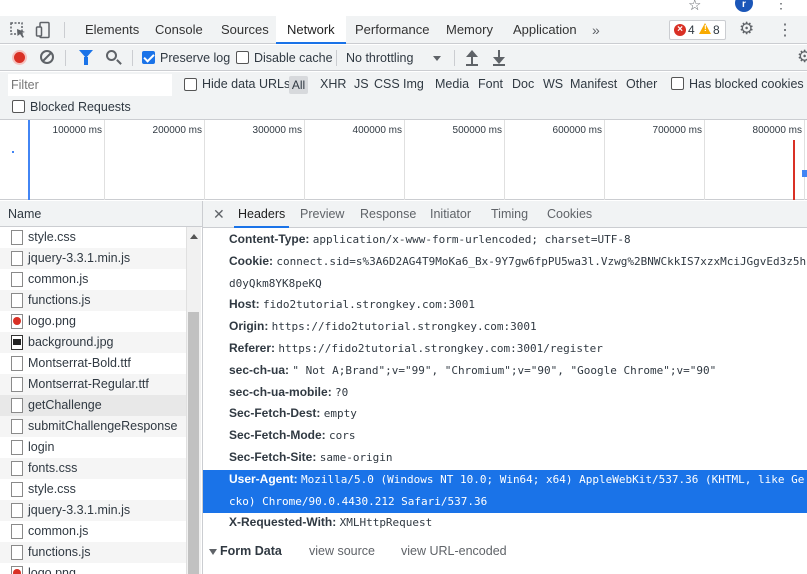  I want to click on domcontentloaded-marker, so click(29, 160).